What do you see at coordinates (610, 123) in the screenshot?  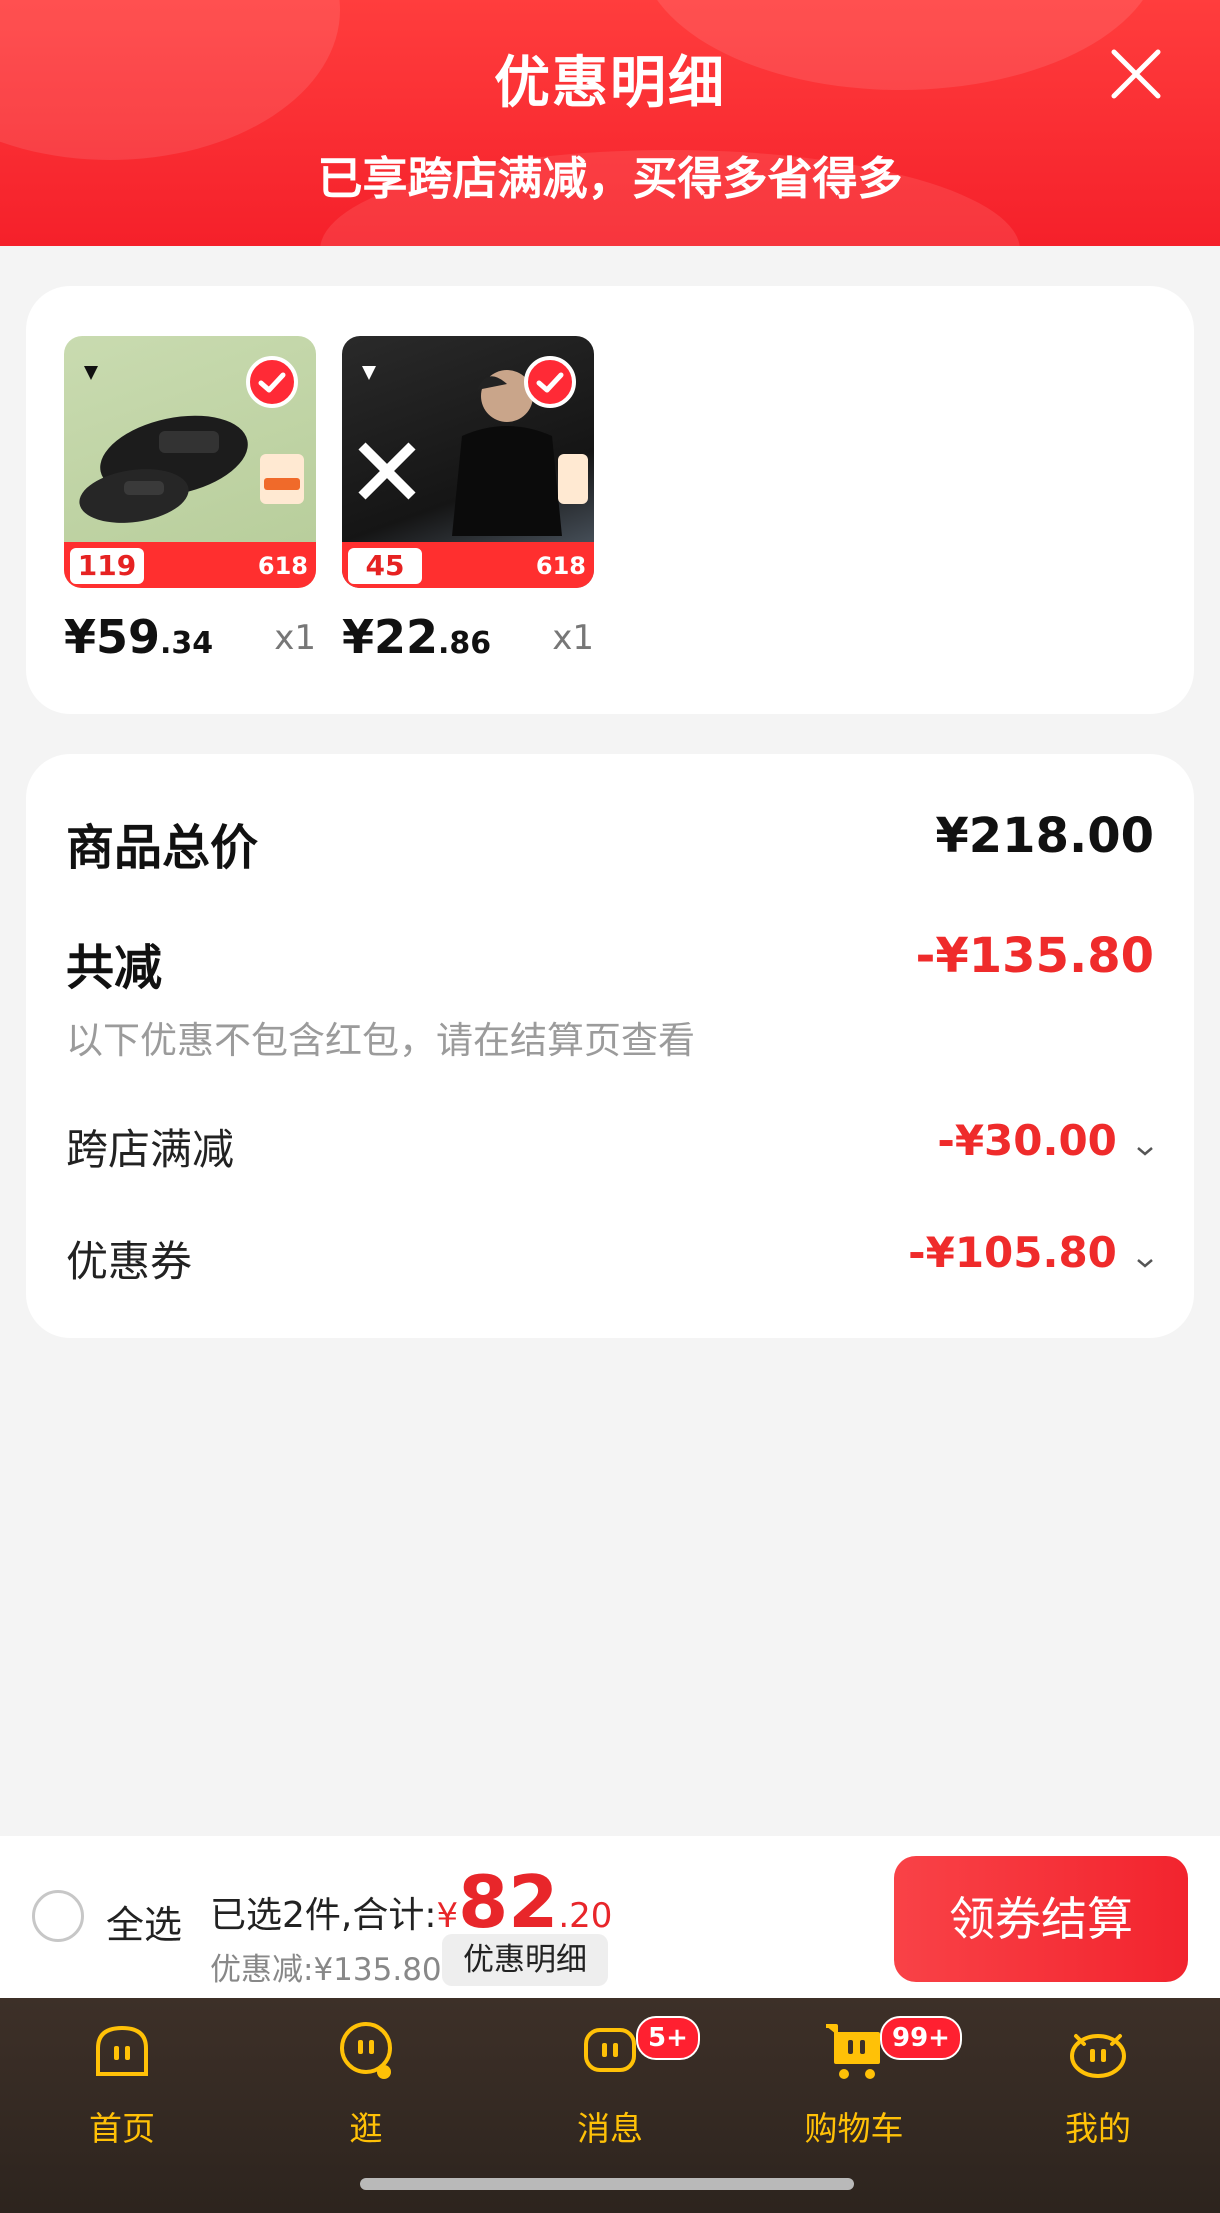 I see `promo-header: 优惠明细 已享跨店满减，买得多省得多` at bounding box center [610, 123].